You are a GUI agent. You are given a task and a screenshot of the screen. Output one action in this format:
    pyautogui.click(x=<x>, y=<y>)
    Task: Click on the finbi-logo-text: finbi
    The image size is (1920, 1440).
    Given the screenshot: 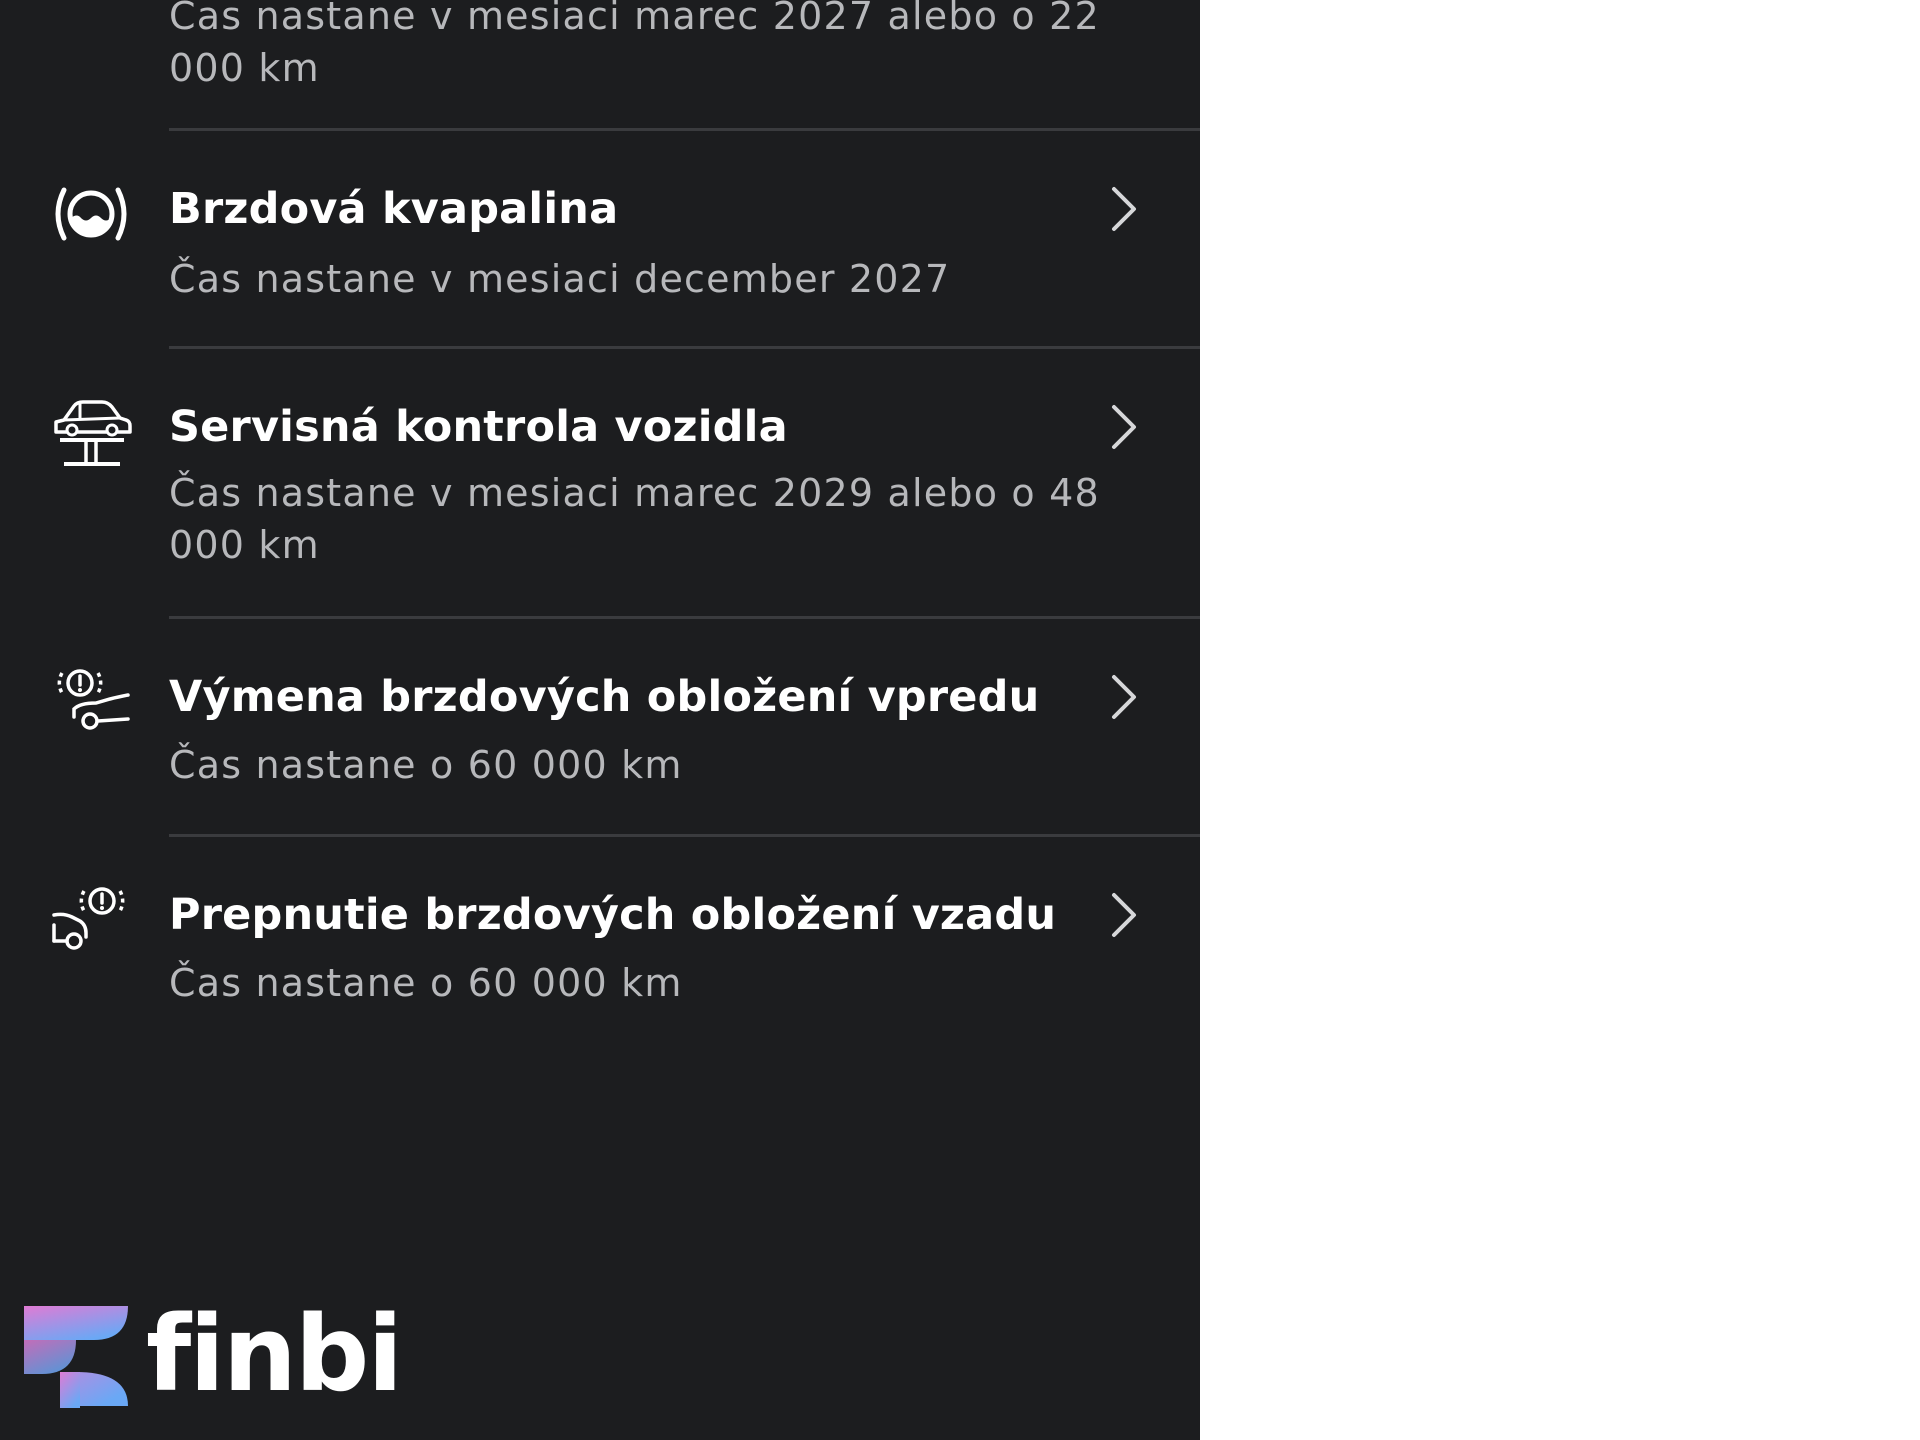 What is the action you would take?
    pyautogui.click(x=274, y=1354)
    